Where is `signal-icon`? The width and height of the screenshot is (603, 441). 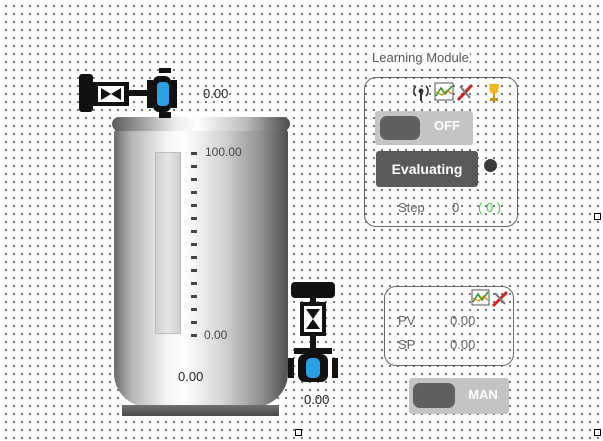 signal-icon is located at coordinates (421, 93).